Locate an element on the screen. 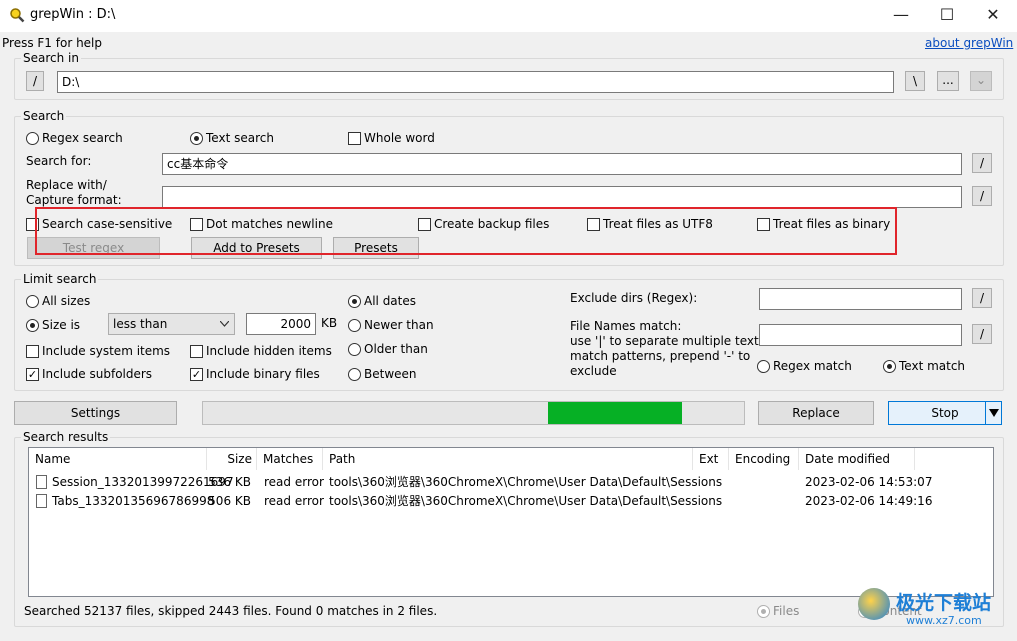  newer-than-label: Newer than is located at coordinates (399, 325).